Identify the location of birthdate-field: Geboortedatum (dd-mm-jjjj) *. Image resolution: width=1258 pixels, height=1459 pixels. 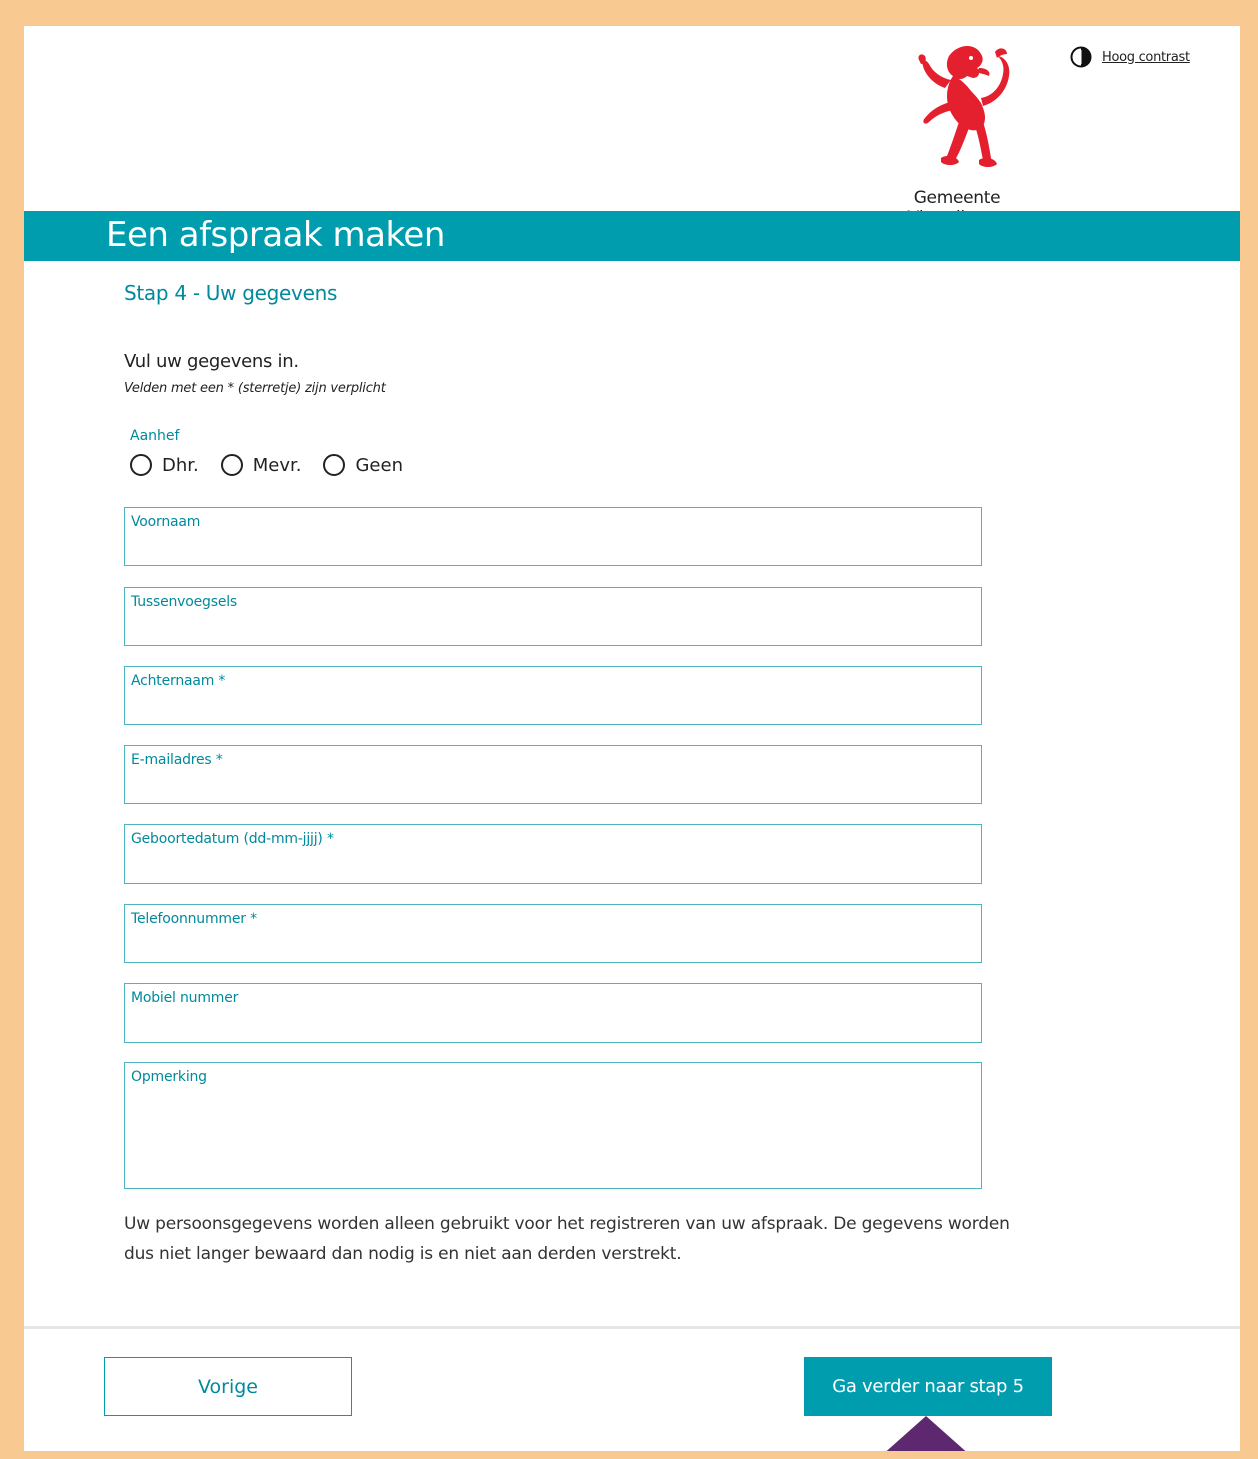
(553, 854).